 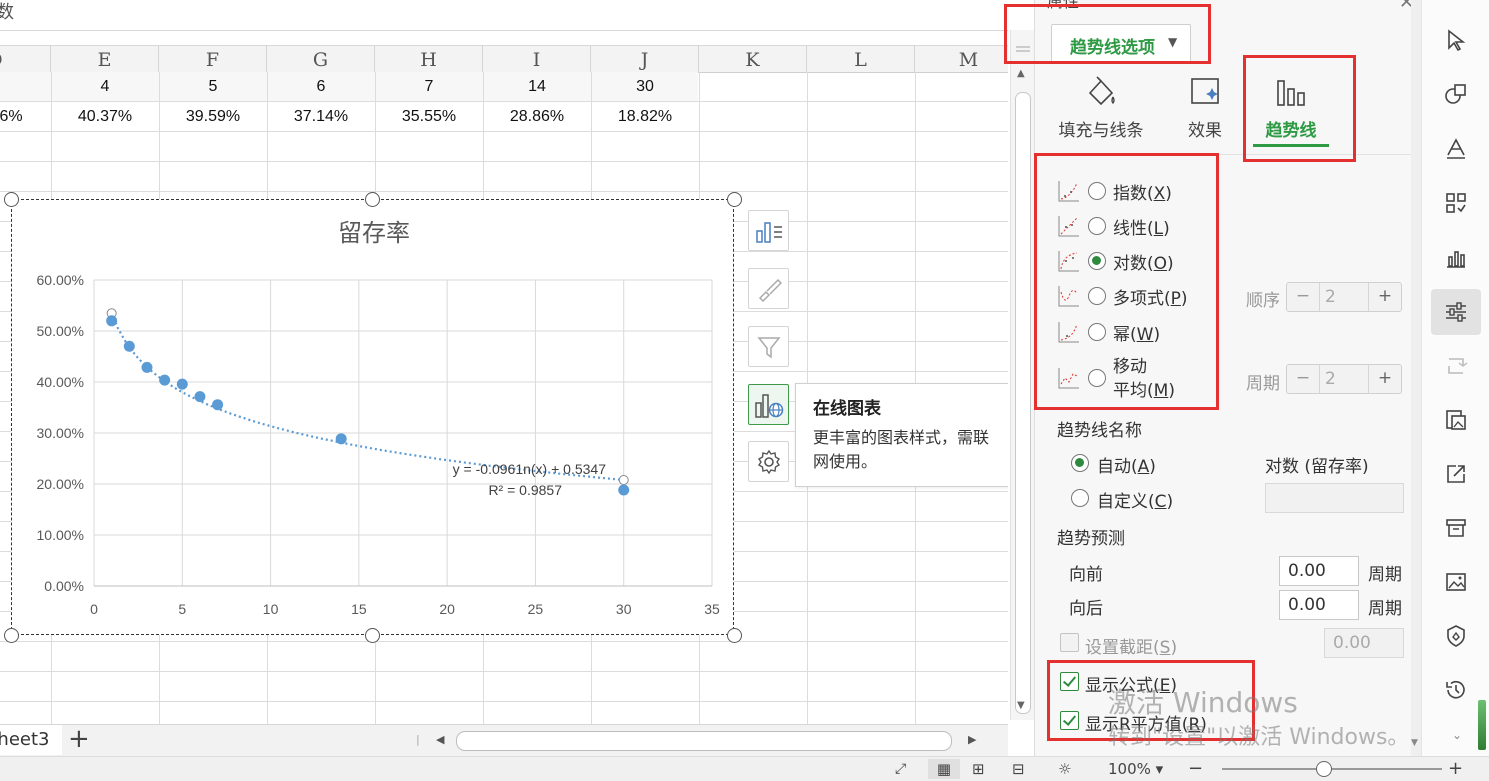 I want to click on cell-f1: 5, so click(x=213, y=87).